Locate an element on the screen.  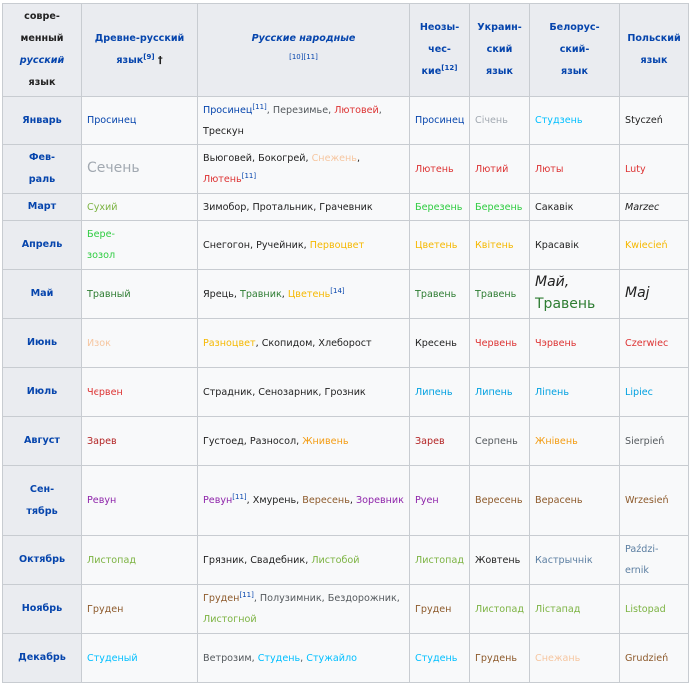
month-word: Первоцвет is located at coordinates (337, 245).